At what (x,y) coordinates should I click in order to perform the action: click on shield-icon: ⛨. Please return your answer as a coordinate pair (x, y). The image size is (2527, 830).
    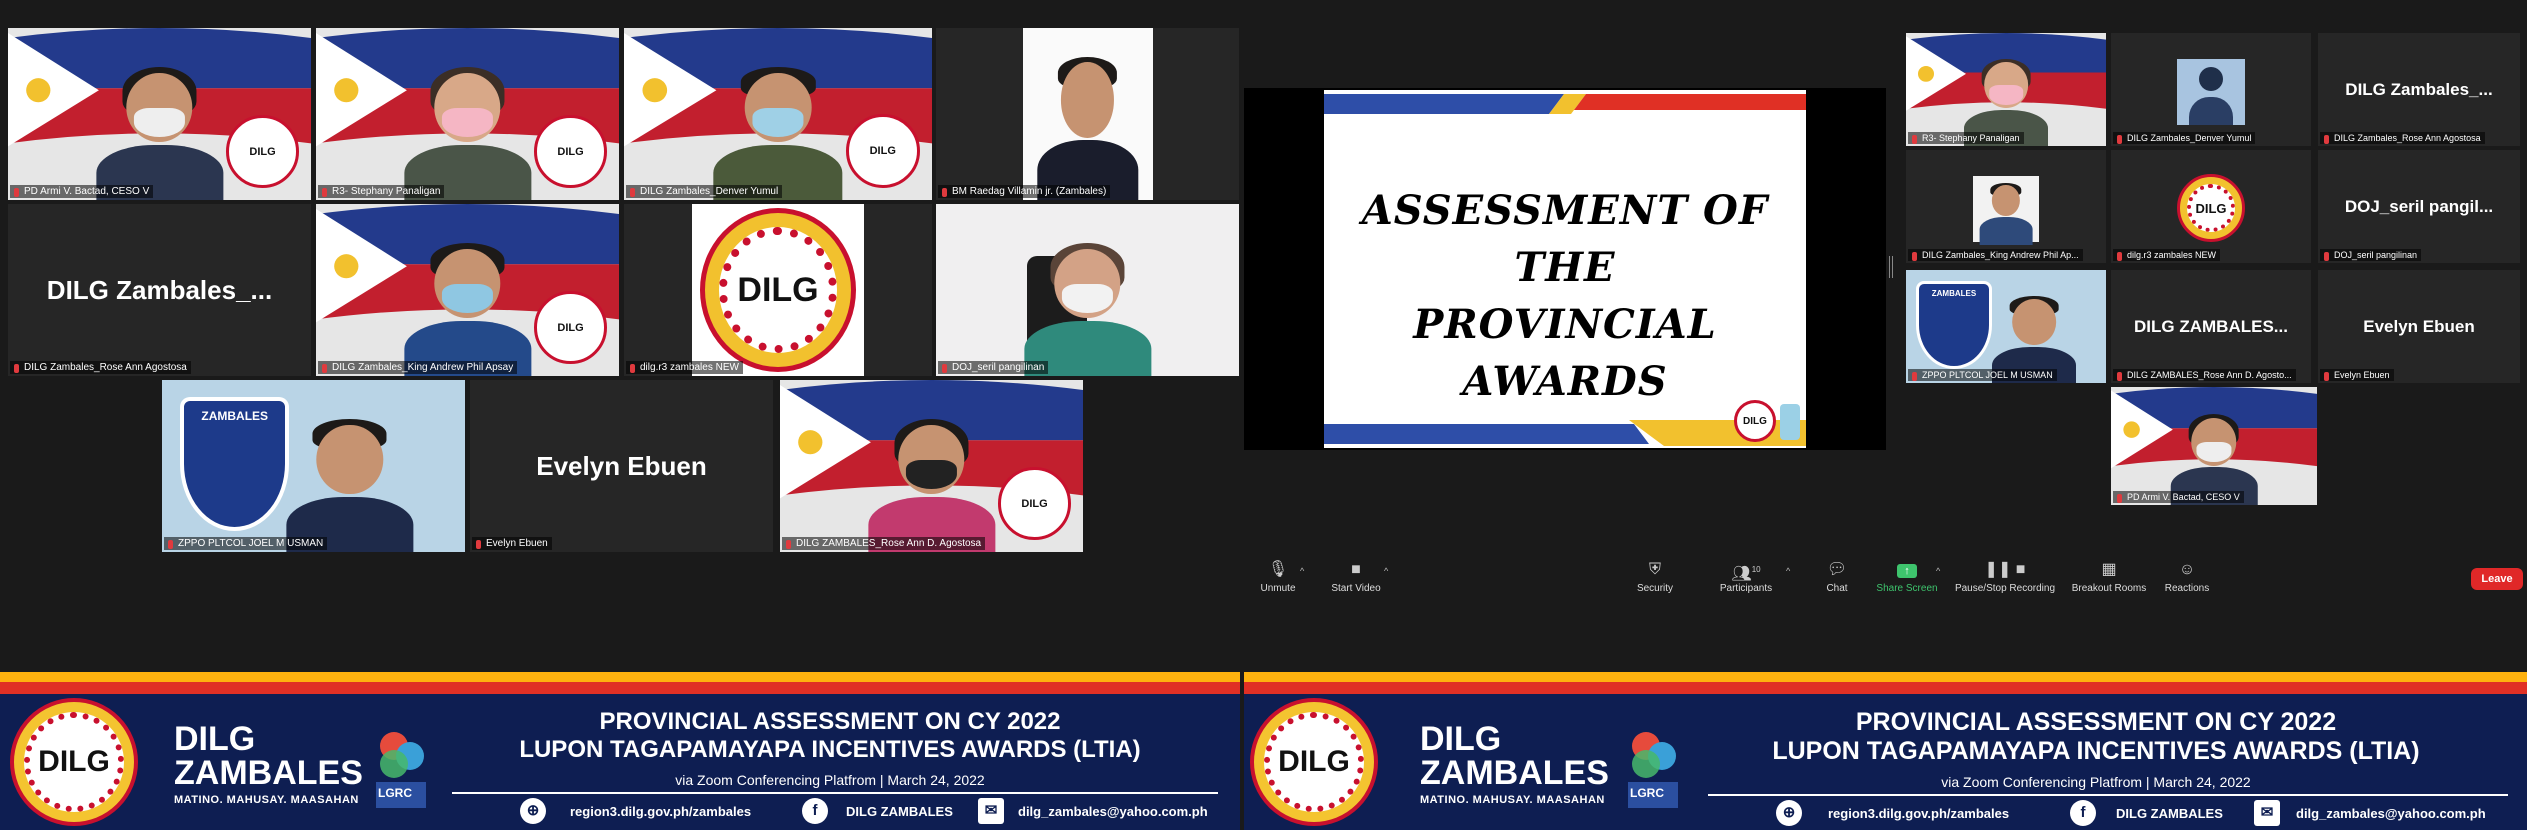
    Looking at the image, I should click on (1654, 569).